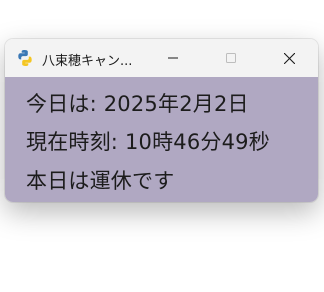  What do you see at coordinates (25, 58) in the screenshot?
I see `python-app-icon` at bounding box center [25, 58].